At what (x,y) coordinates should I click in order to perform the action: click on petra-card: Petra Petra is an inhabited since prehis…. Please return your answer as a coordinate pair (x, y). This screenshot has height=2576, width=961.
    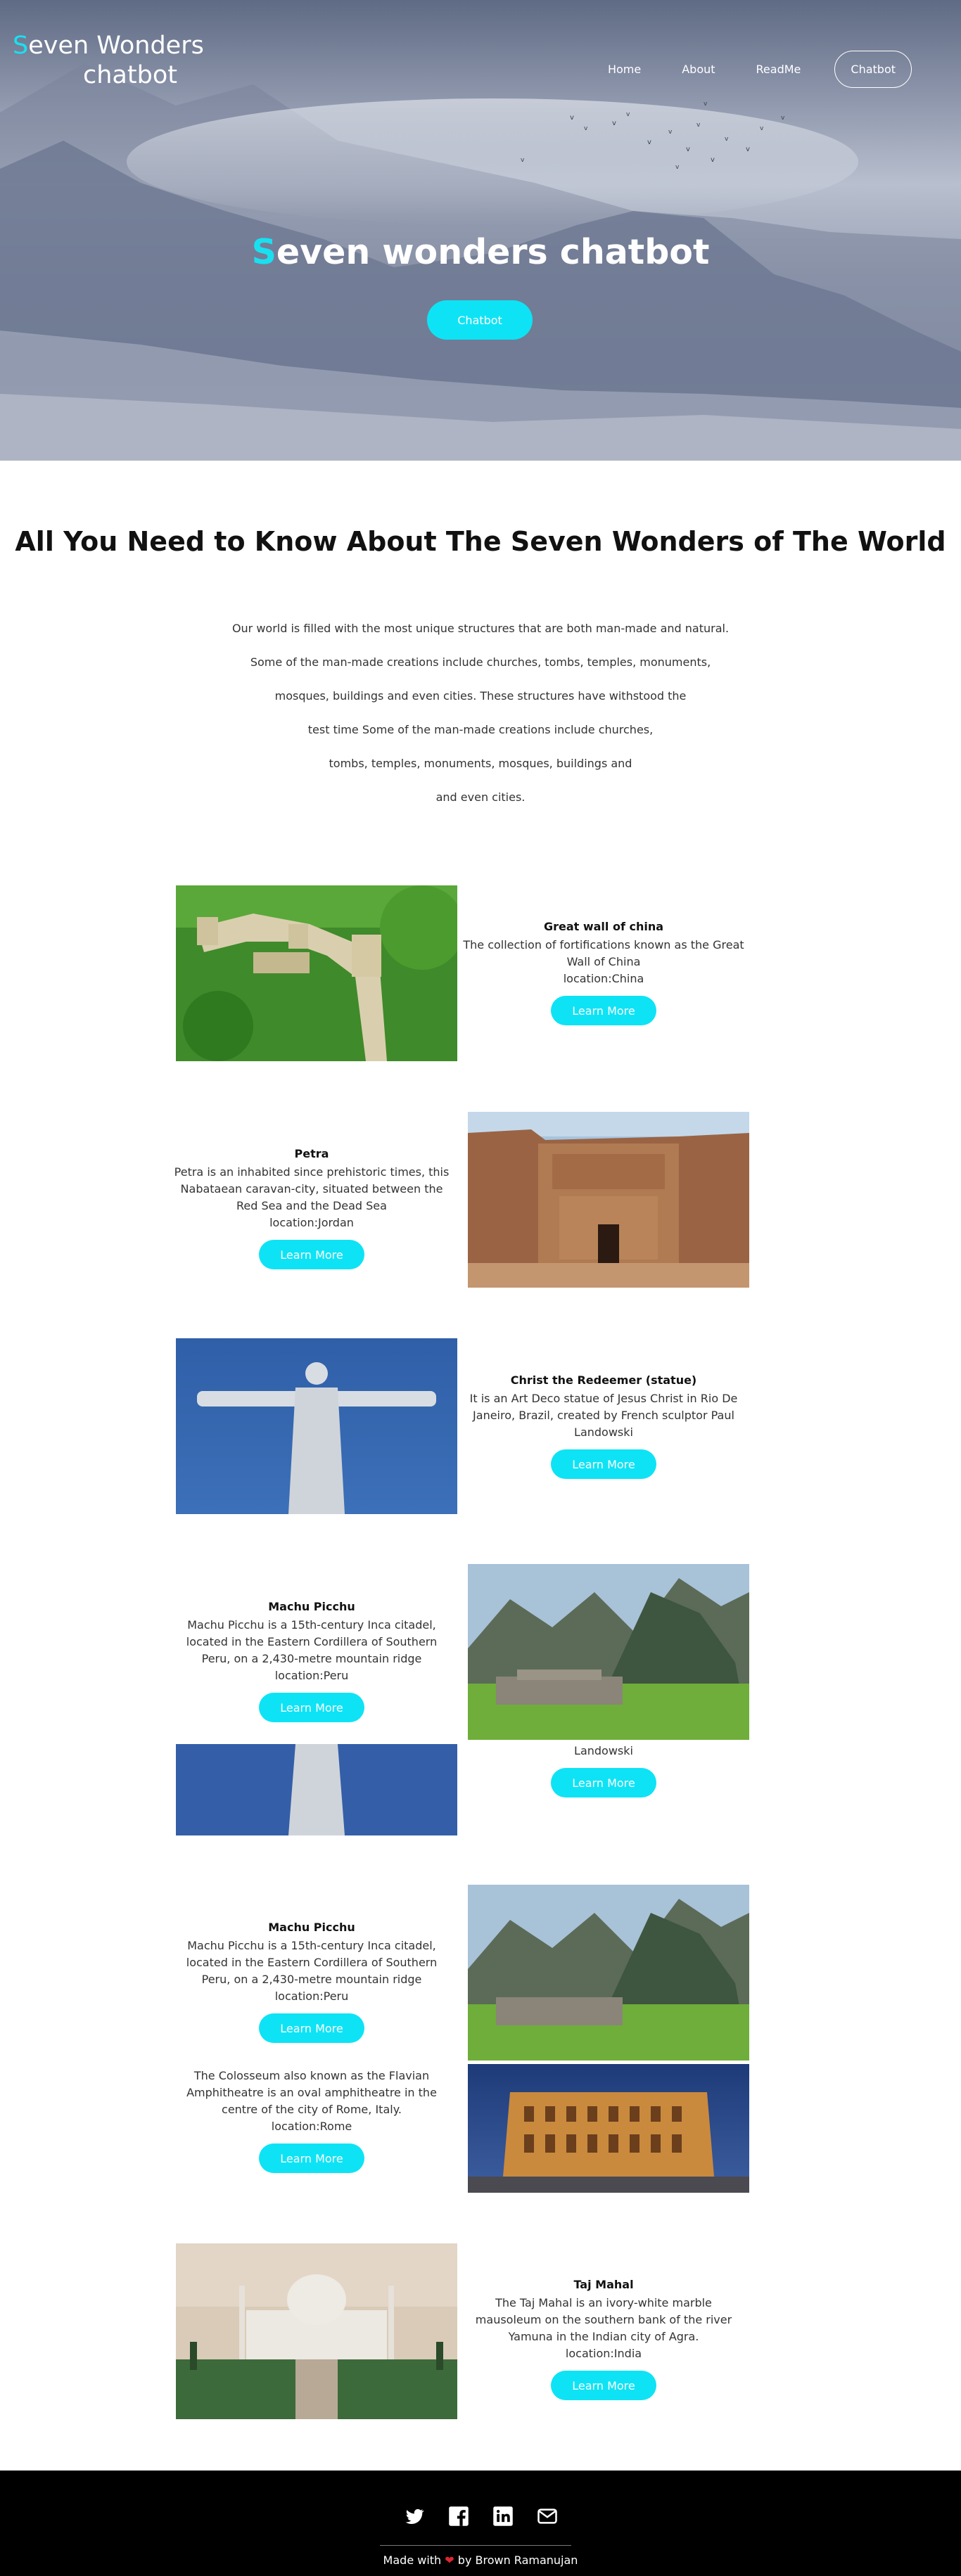
    Looking at the image, I should click on (311, 1207).